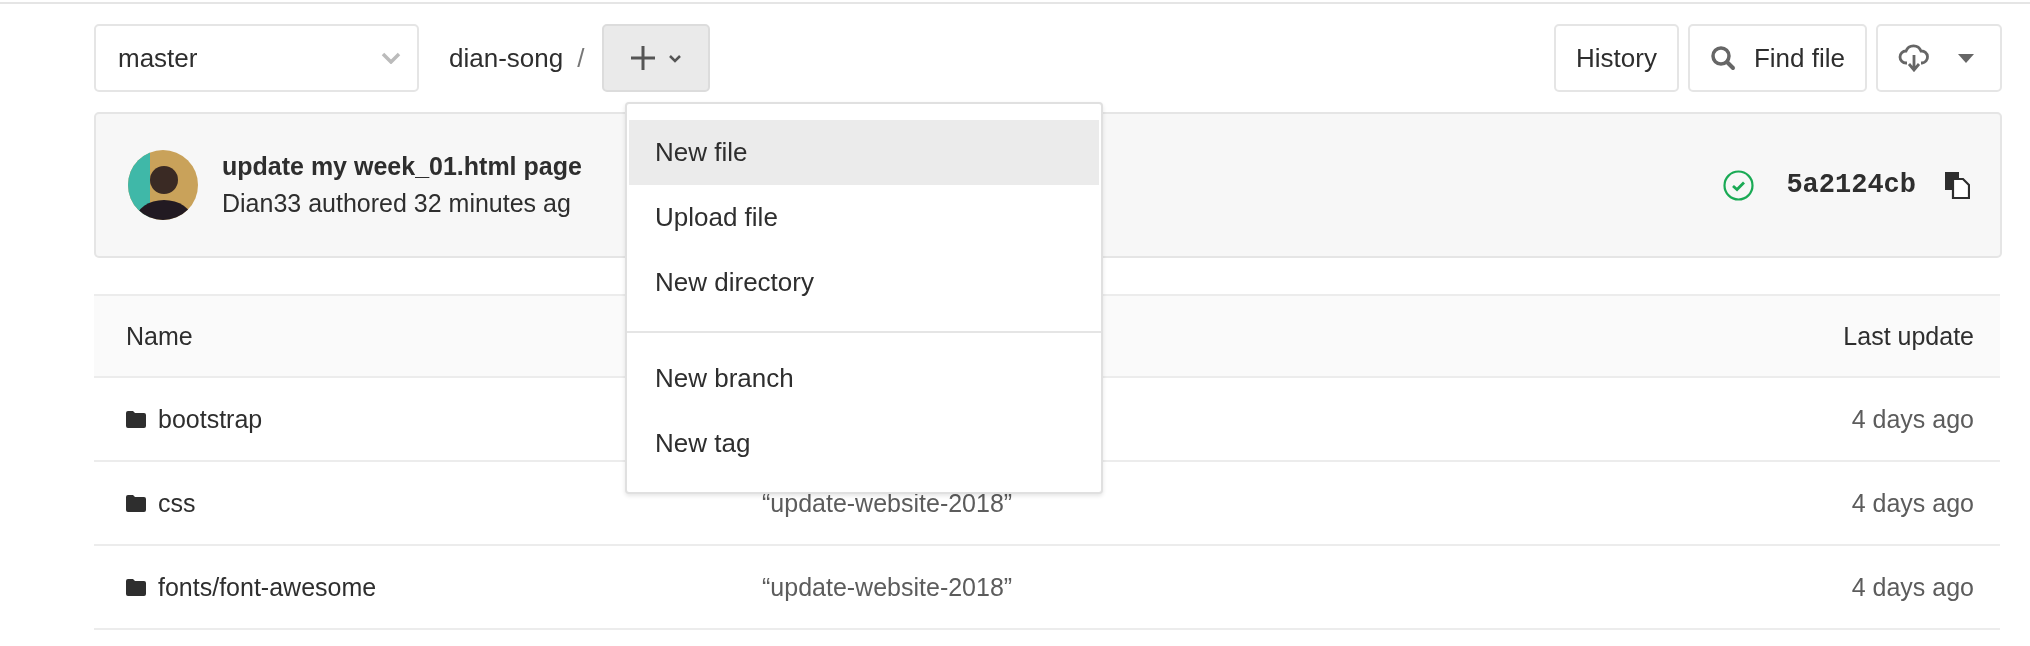 The height and width of the screenshot is (646, 2030). I want to click on menu-item: New file, so click(864, 152).